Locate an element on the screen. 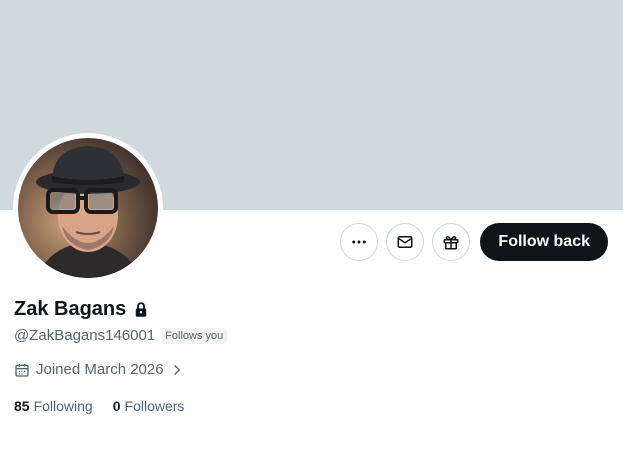  handle-row: @ZakBagans146001 Follows you is located at coordinates (121, 335).